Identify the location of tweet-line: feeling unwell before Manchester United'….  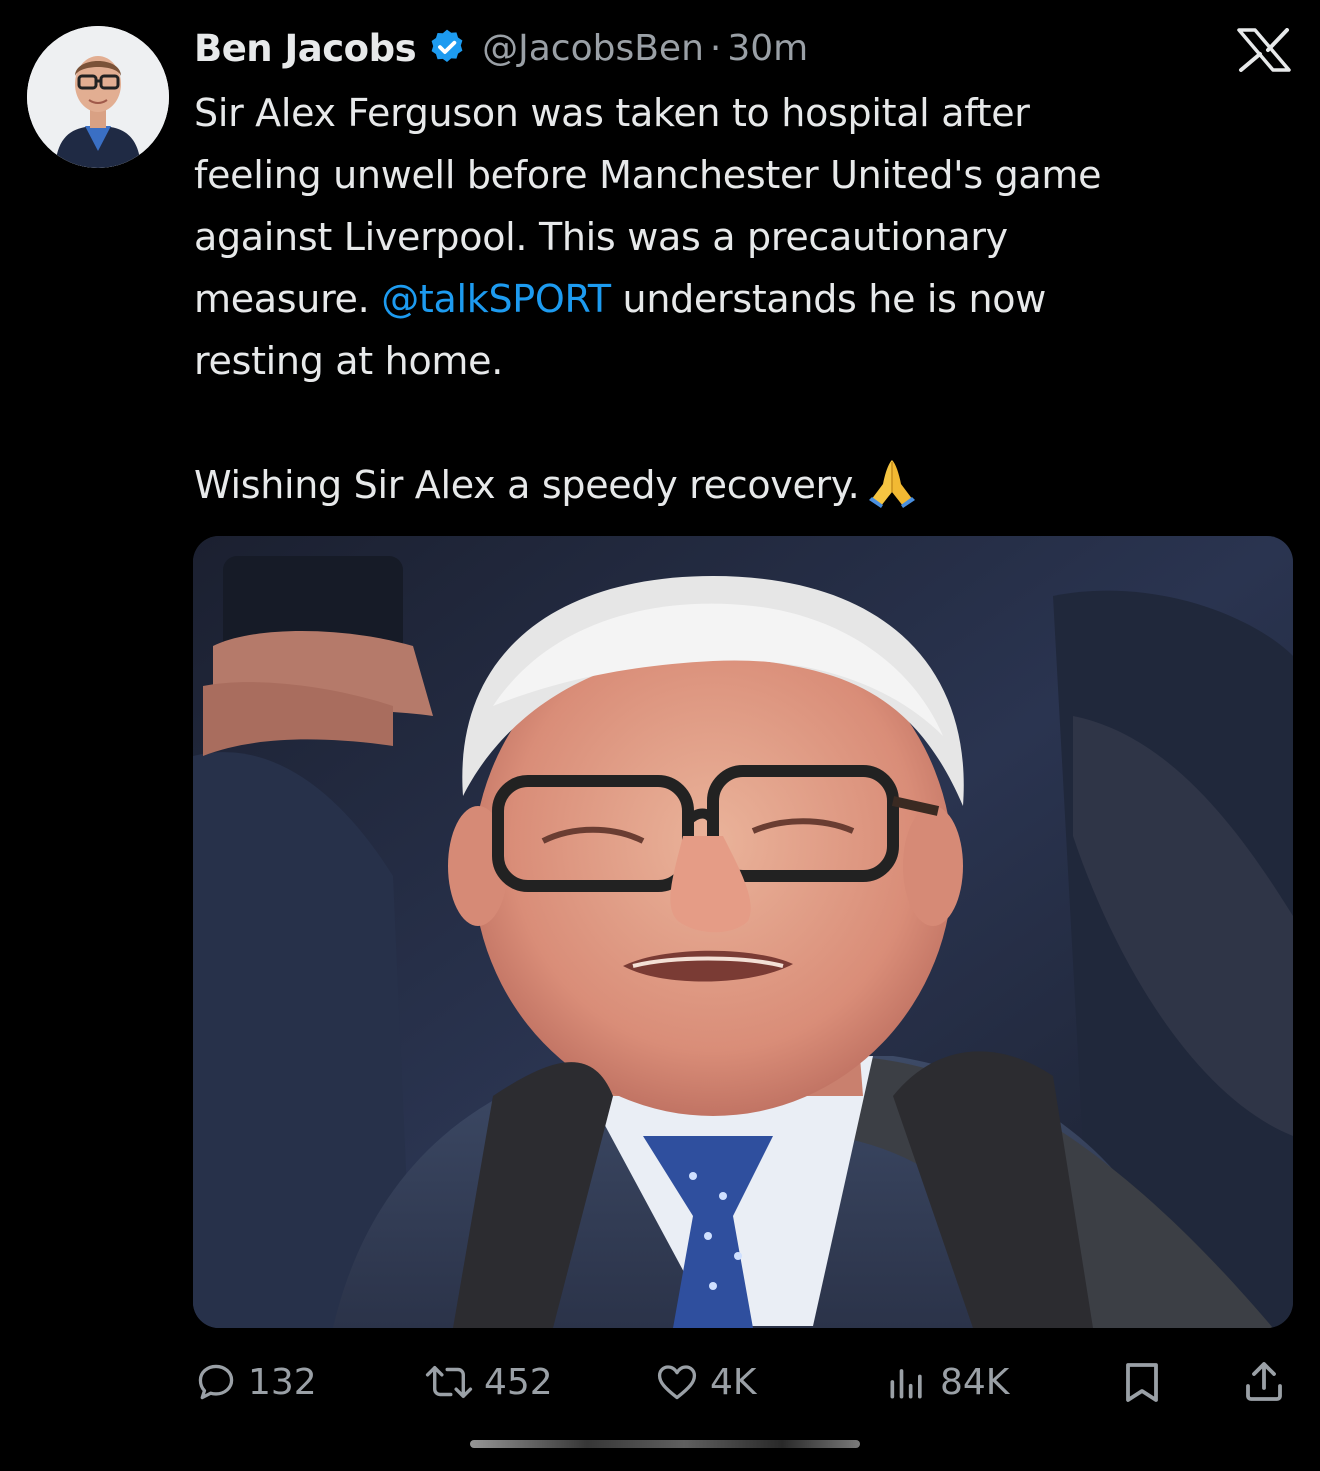
(648, 175).